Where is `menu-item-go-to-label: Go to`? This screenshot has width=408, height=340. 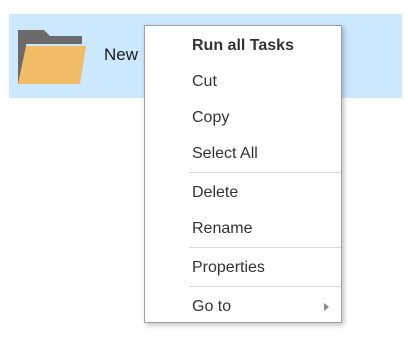
menu-item-go-to-label: Go to is located at coordinates (212, 306).